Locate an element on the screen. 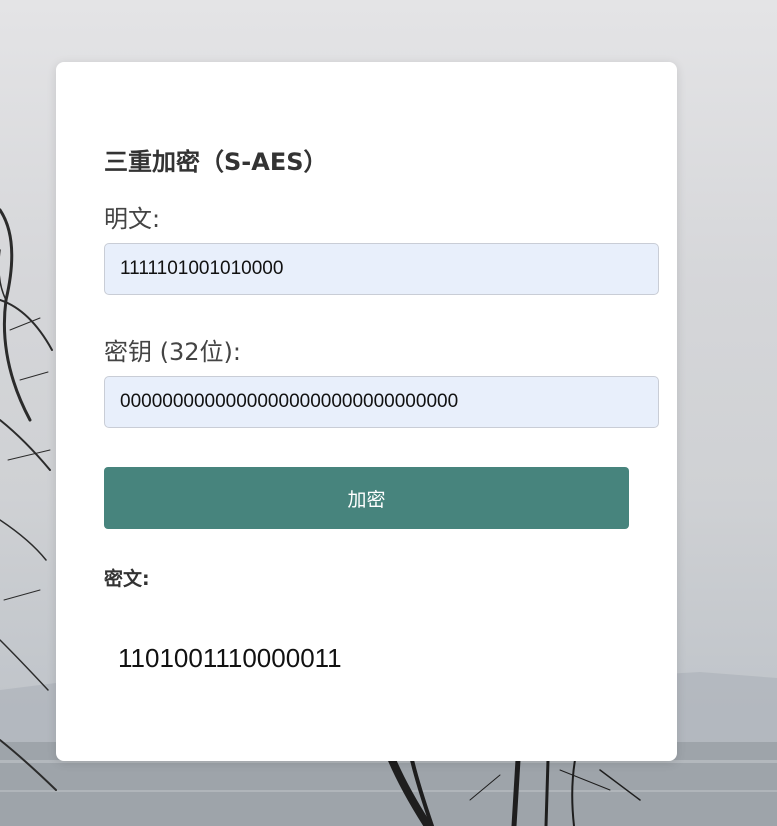 Image resolution: width=777 pixels, height=826 pixels. form-title: 三重加密（S-AES） is located at coordinates (216, 162).